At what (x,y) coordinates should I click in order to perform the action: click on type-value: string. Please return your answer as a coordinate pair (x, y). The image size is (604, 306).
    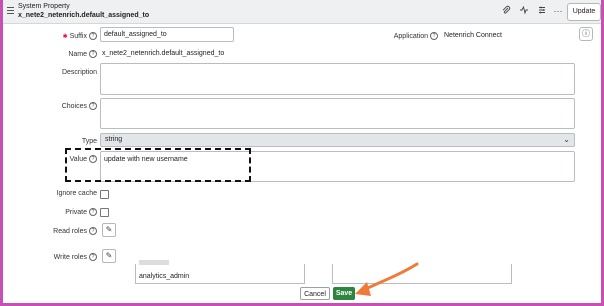
    Looking at the image, I should click on (114, 139).